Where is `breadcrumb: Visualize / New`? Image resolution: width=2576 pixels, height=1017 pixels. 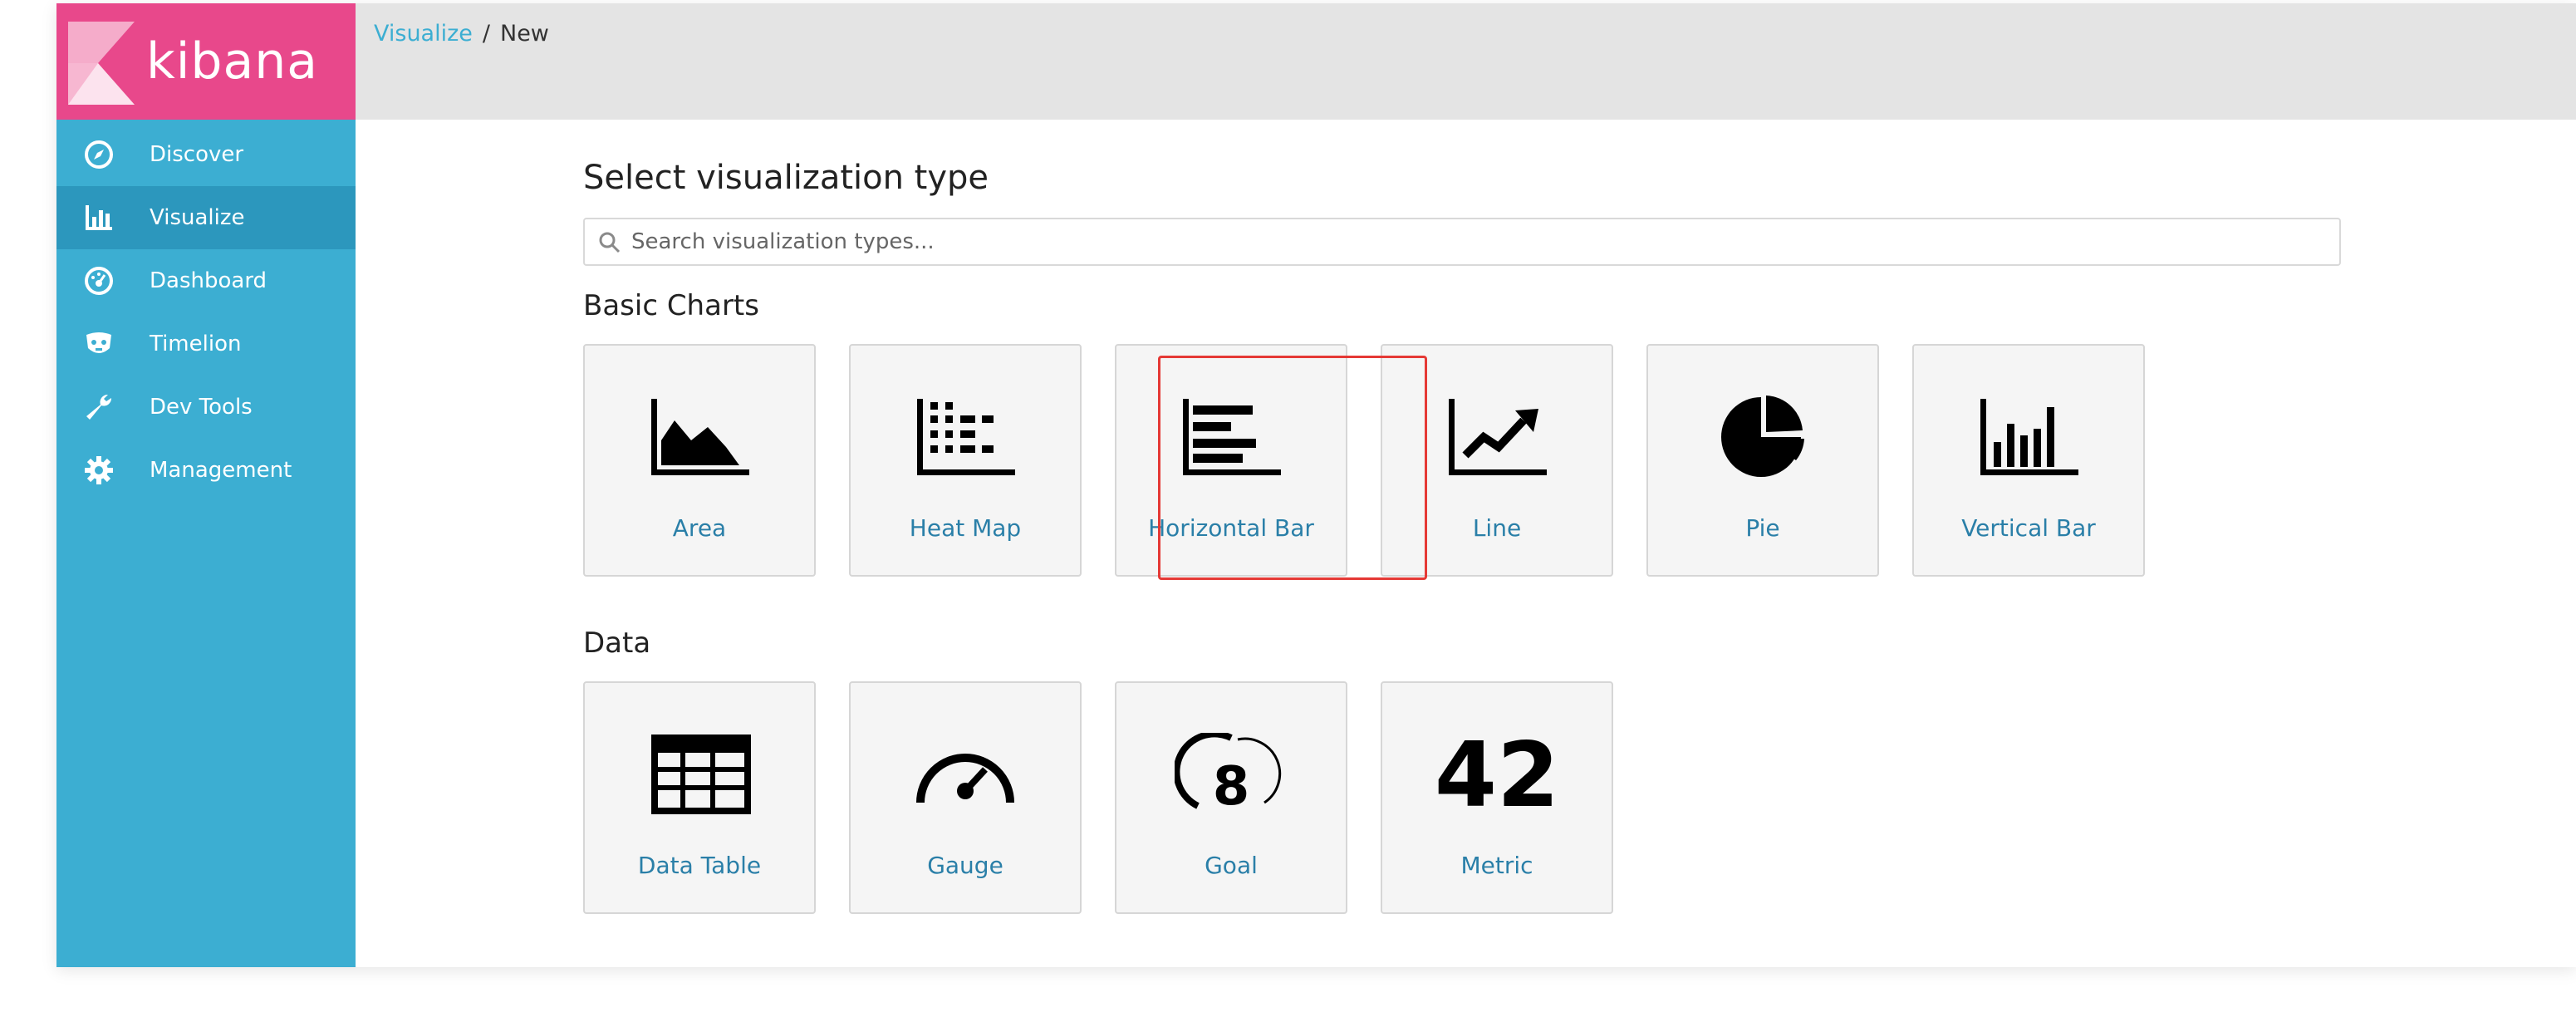 breadcrumb: Visualize / New is located at coordinates (461, 34).